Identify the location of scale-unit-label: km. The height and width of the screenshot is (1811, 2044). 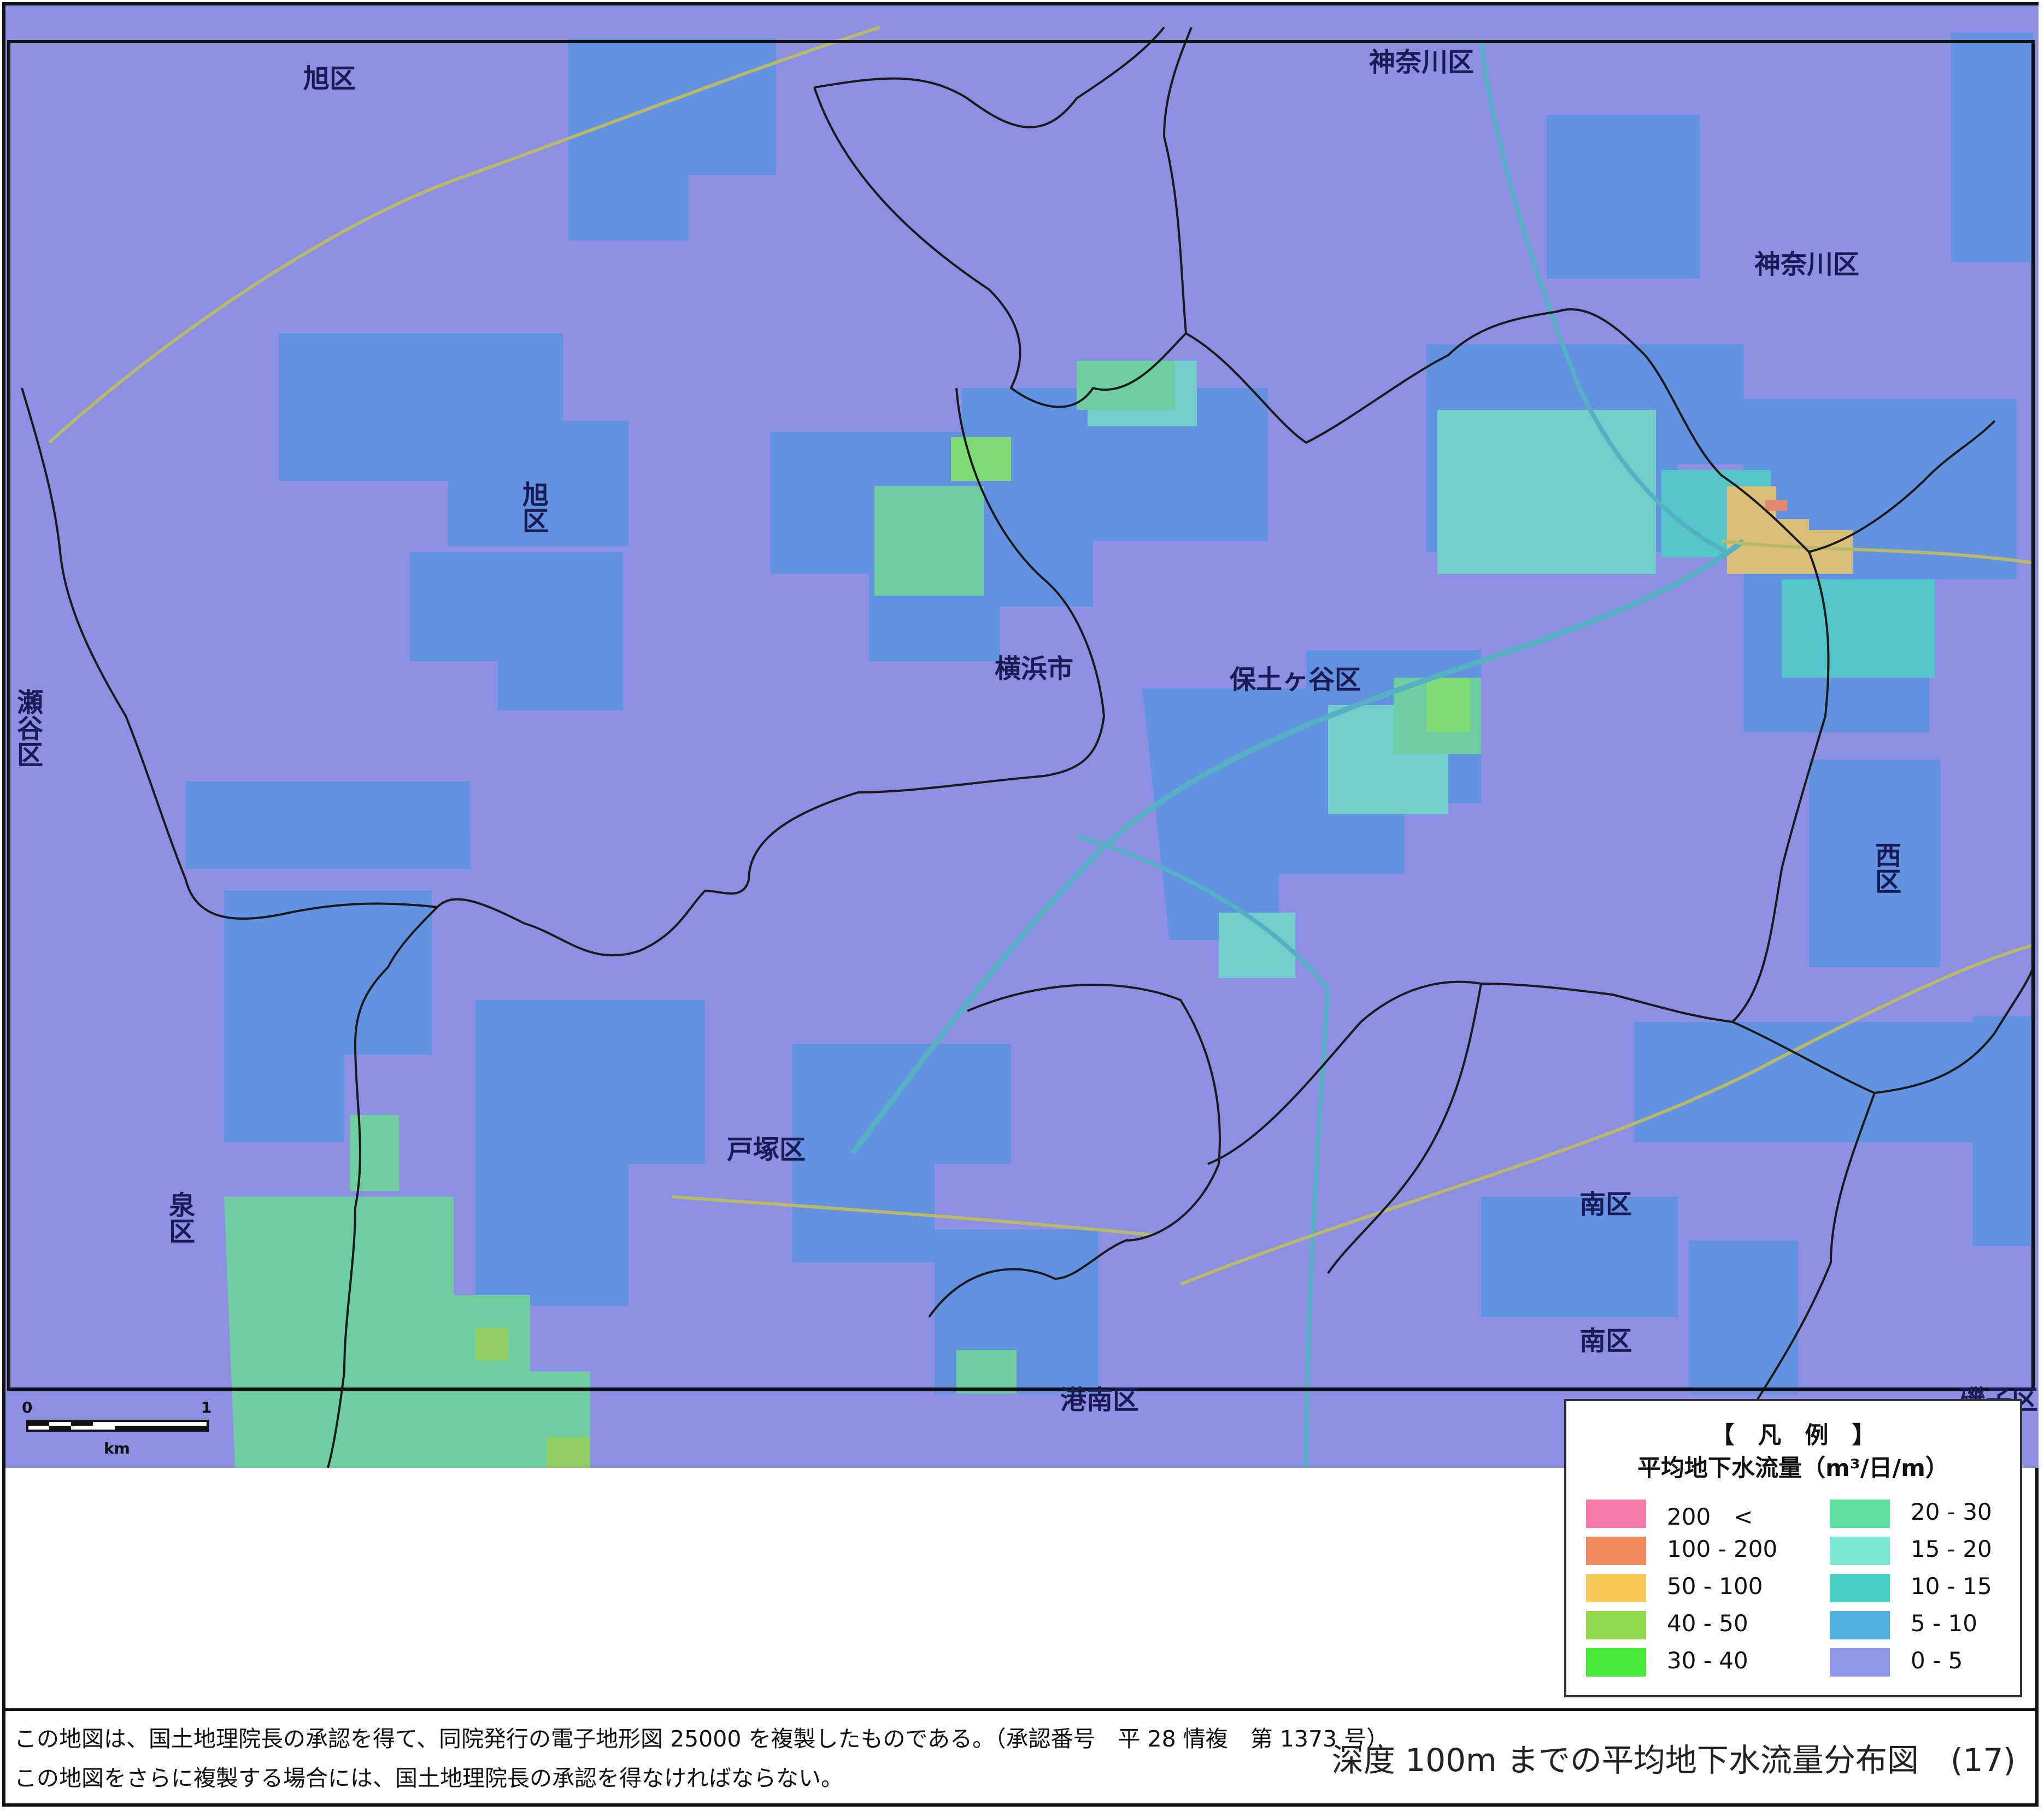
(117, 1448).